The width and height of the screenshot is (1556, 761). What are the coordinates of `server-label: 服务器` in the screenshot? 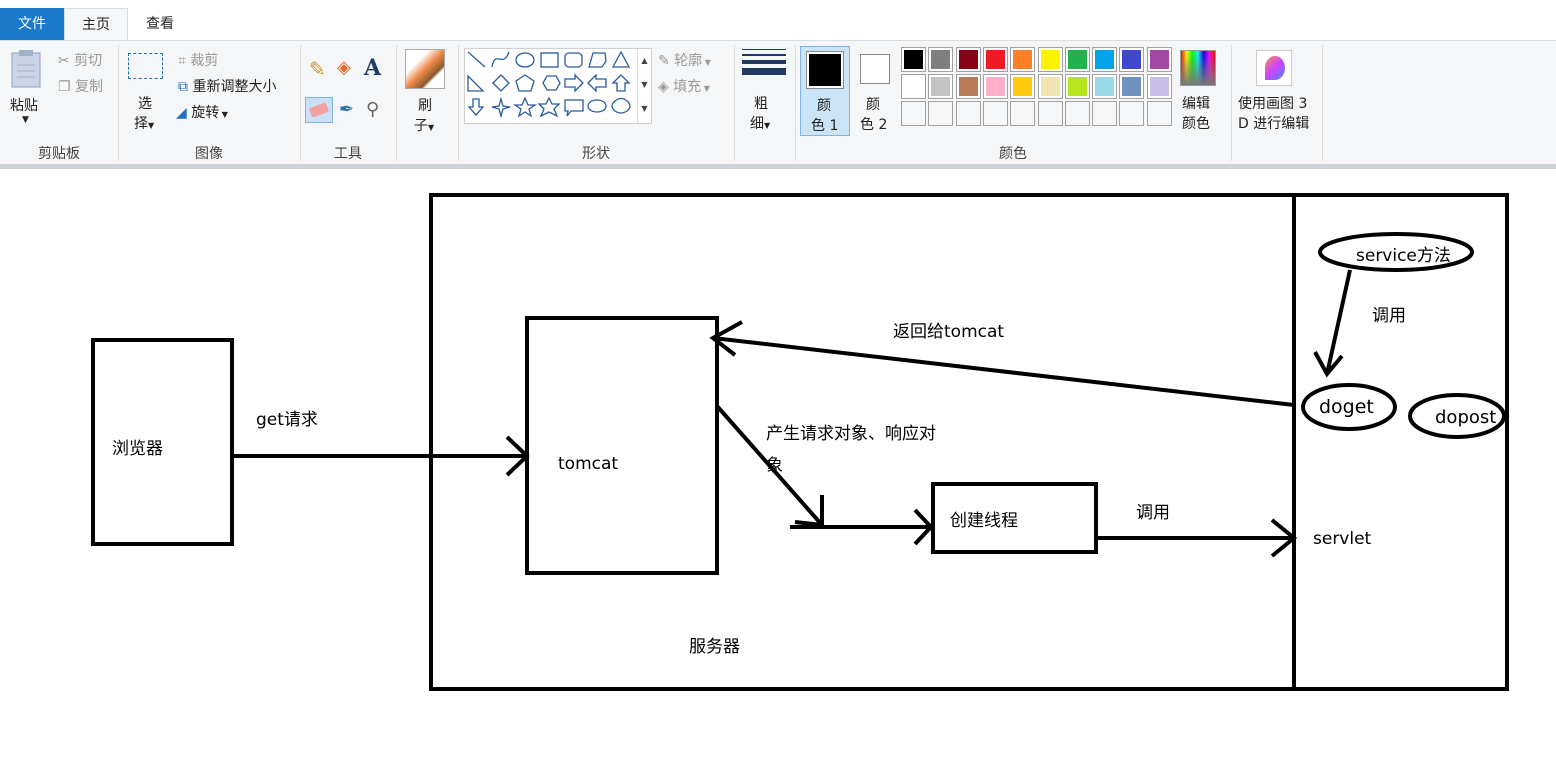 It's located at (714, 647).